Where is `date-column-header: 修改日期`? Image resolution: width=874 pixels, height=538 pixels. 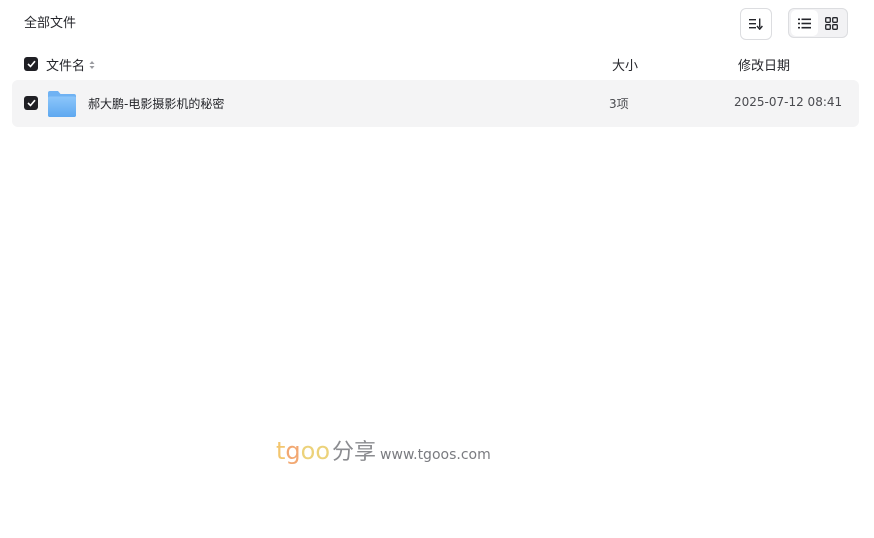
date-column-header: 修改日期 is located at coordinates (764, 64).